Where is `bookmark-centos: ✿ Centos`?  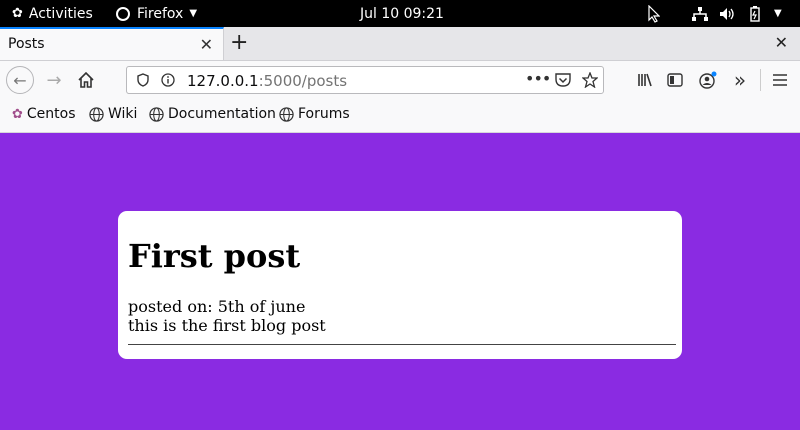
bookmark-centos: ✿ Centos is located at coordinates (44, 114).